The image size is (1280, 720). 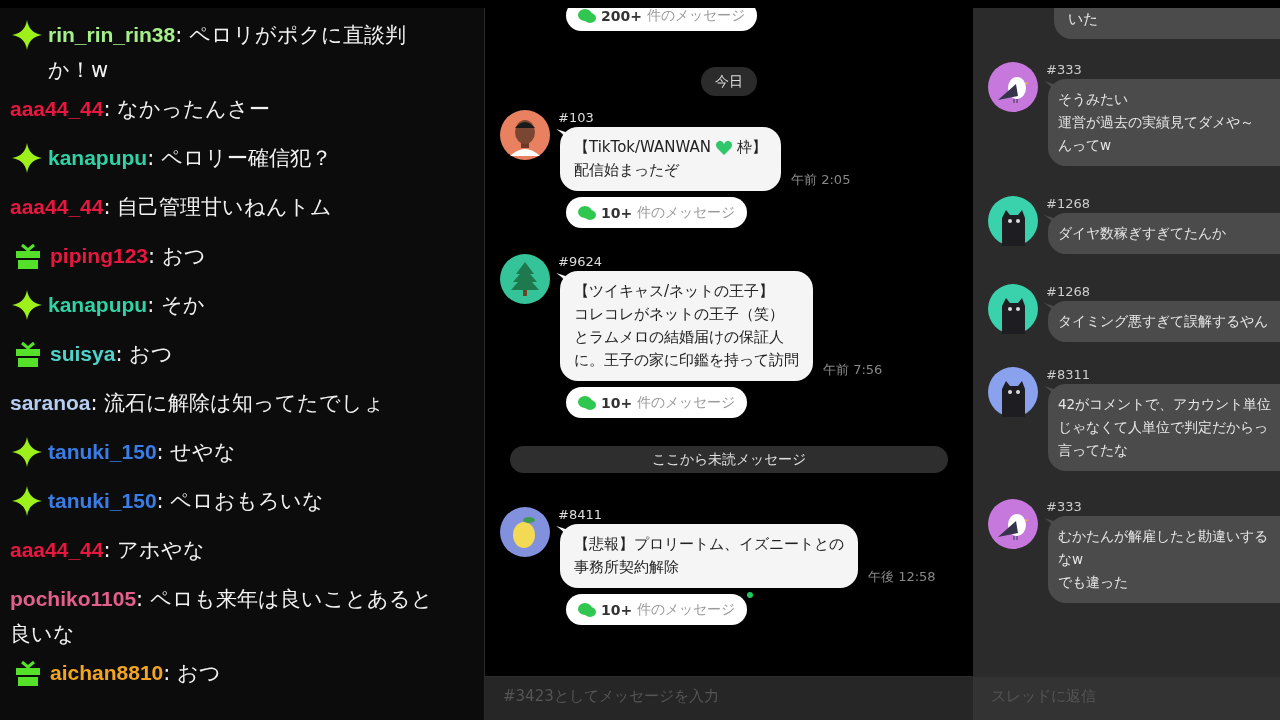 What do you see at coordinates (679, 337) in the screenshot?
I see `message-text: とラムメロの結婚届けの保証人` at bounding box center [679, 337].